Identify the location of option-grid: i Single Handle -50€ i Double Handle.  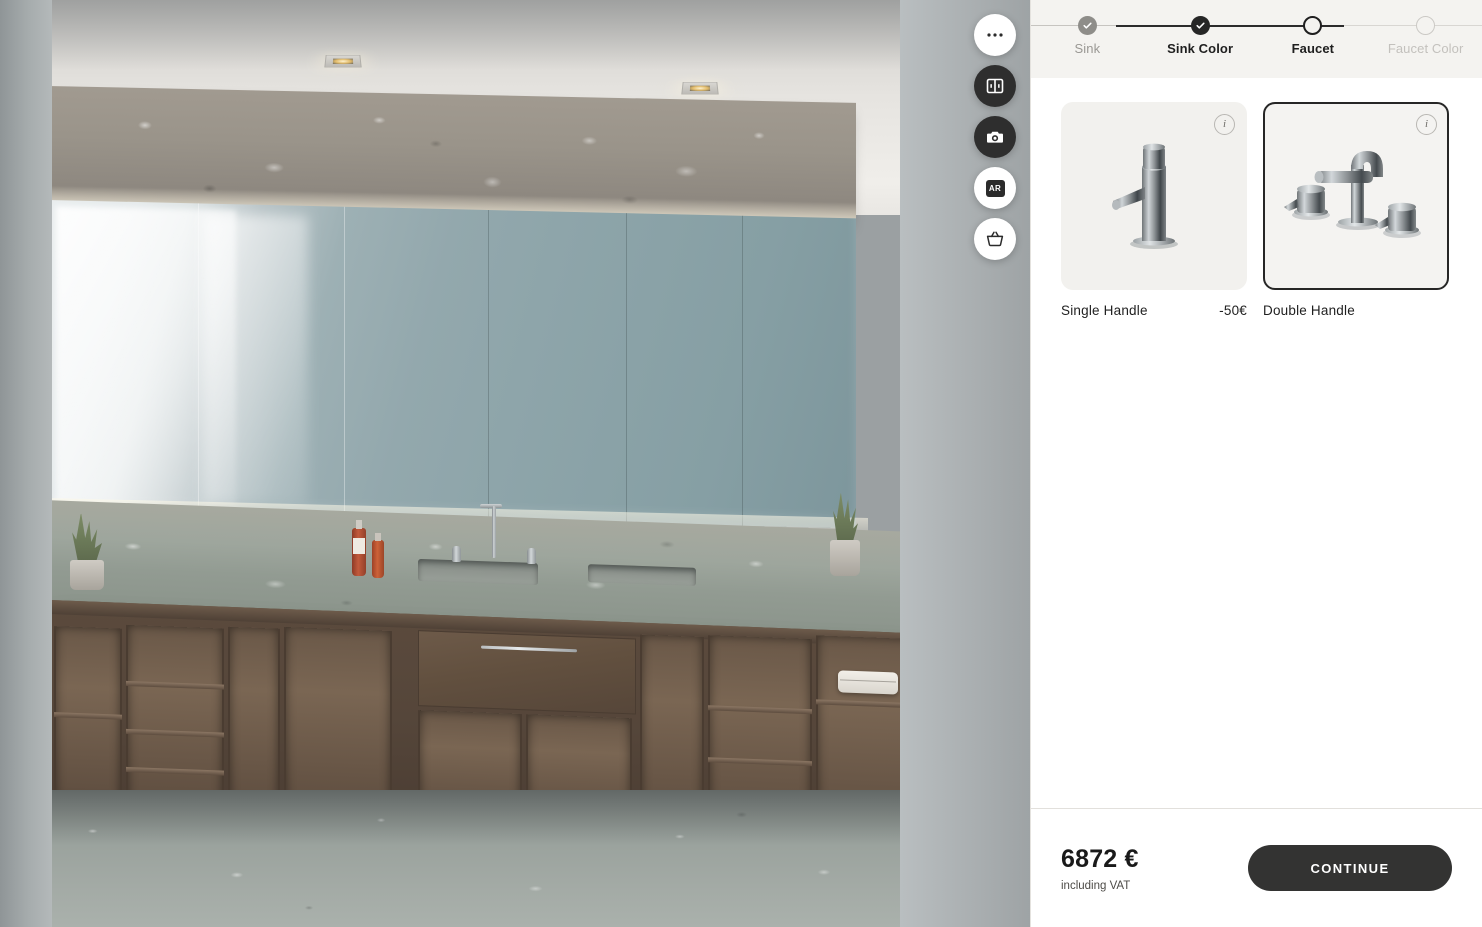
(1256, 210).